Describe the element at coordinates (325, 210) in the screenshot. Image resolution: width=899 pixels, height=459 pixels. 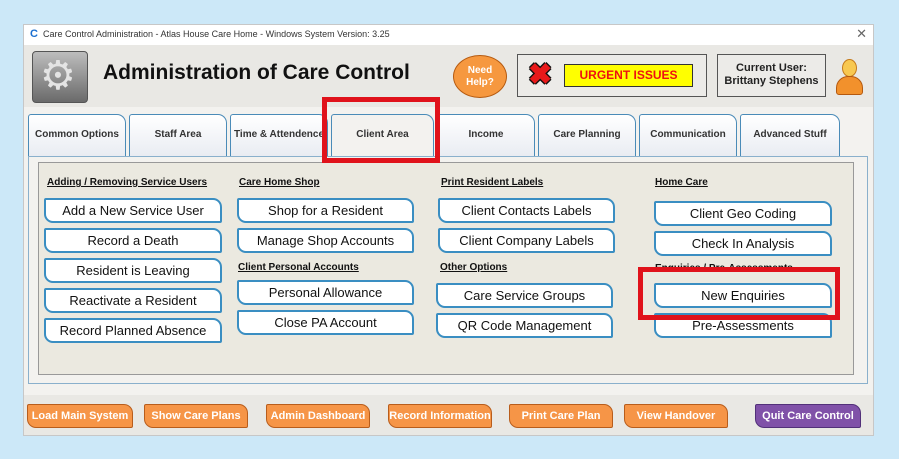
I see `shop-for-resident-button: Shop for a Resident` at that location.